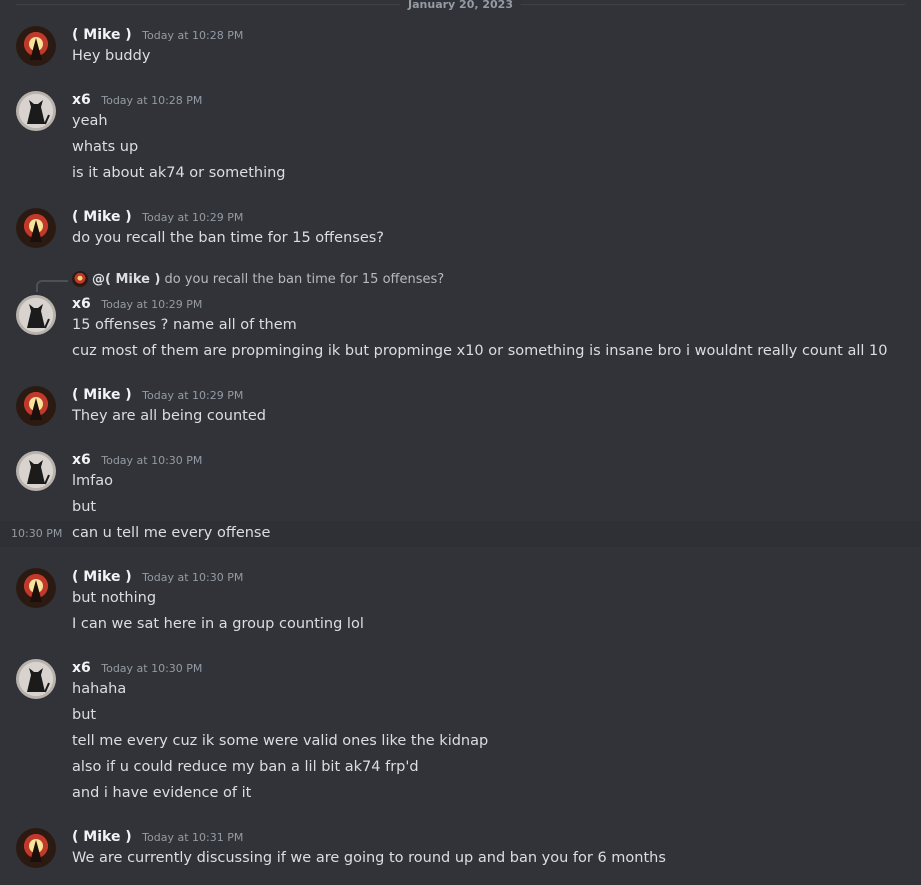  I want to click on message-text: lmfao, so click(93, 481).